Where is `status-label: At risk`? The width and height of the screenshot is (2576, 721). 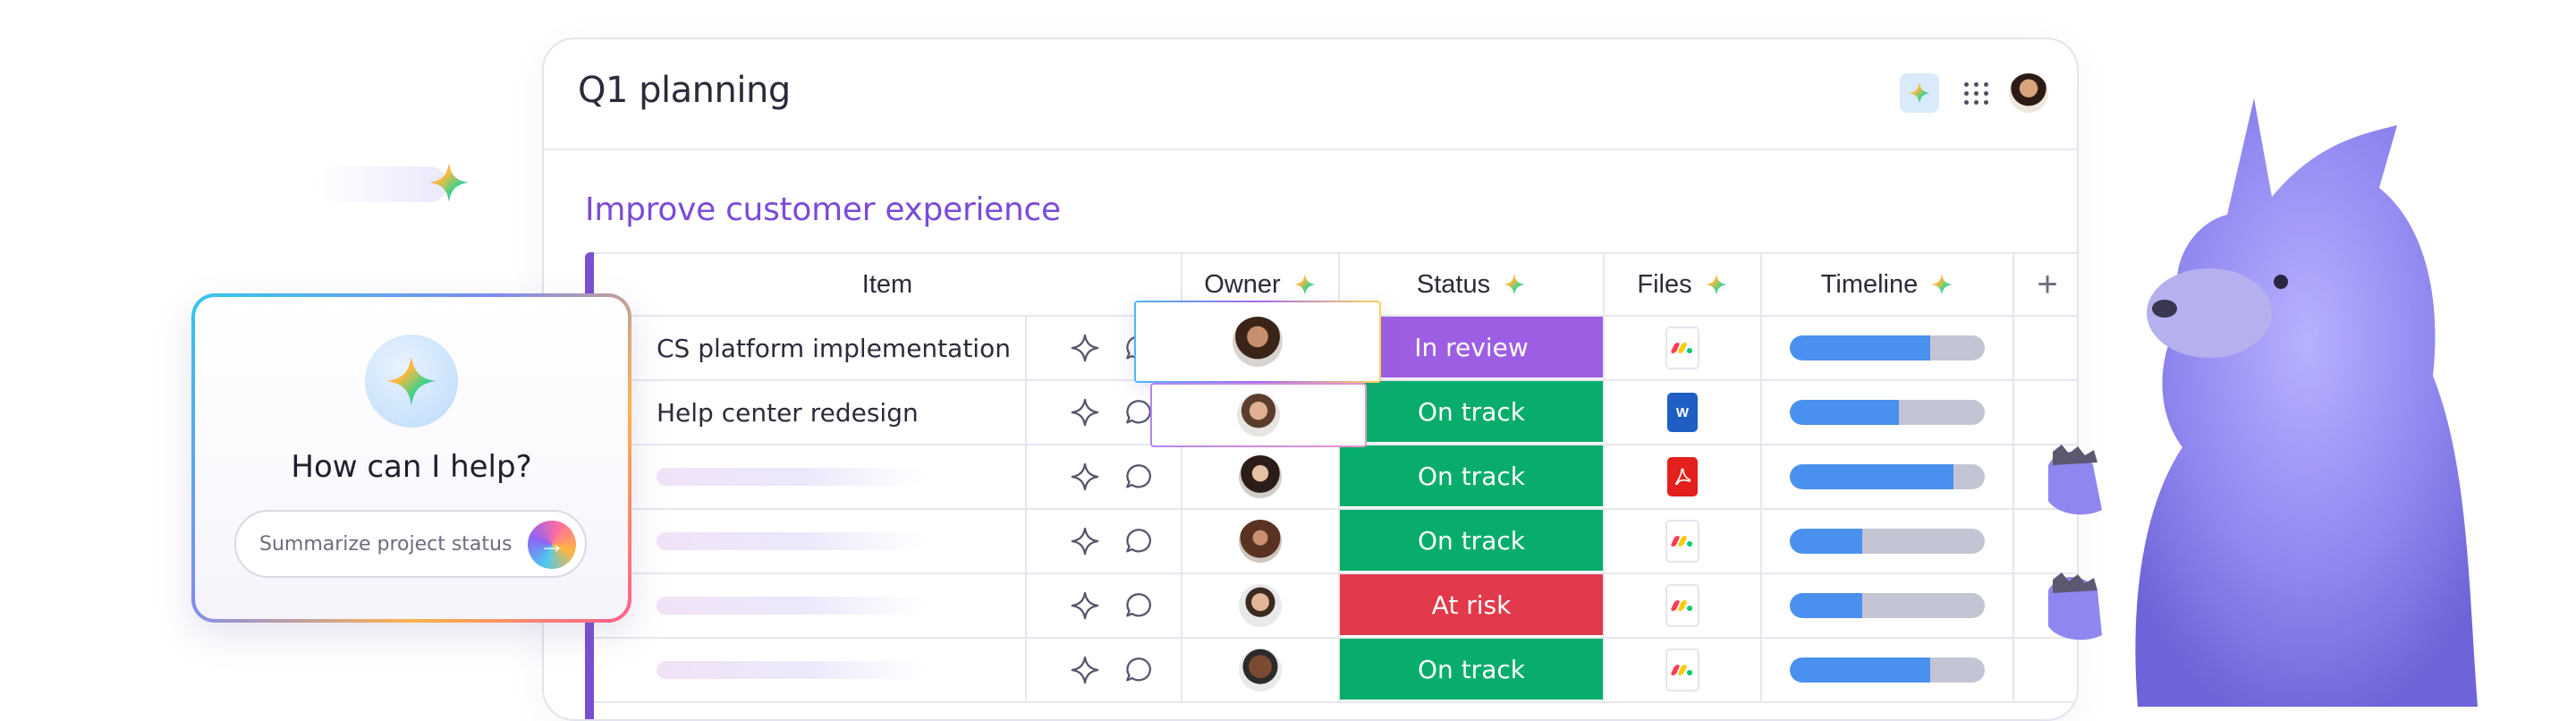
status-label: At risk is located at coordinates (1471, 604).